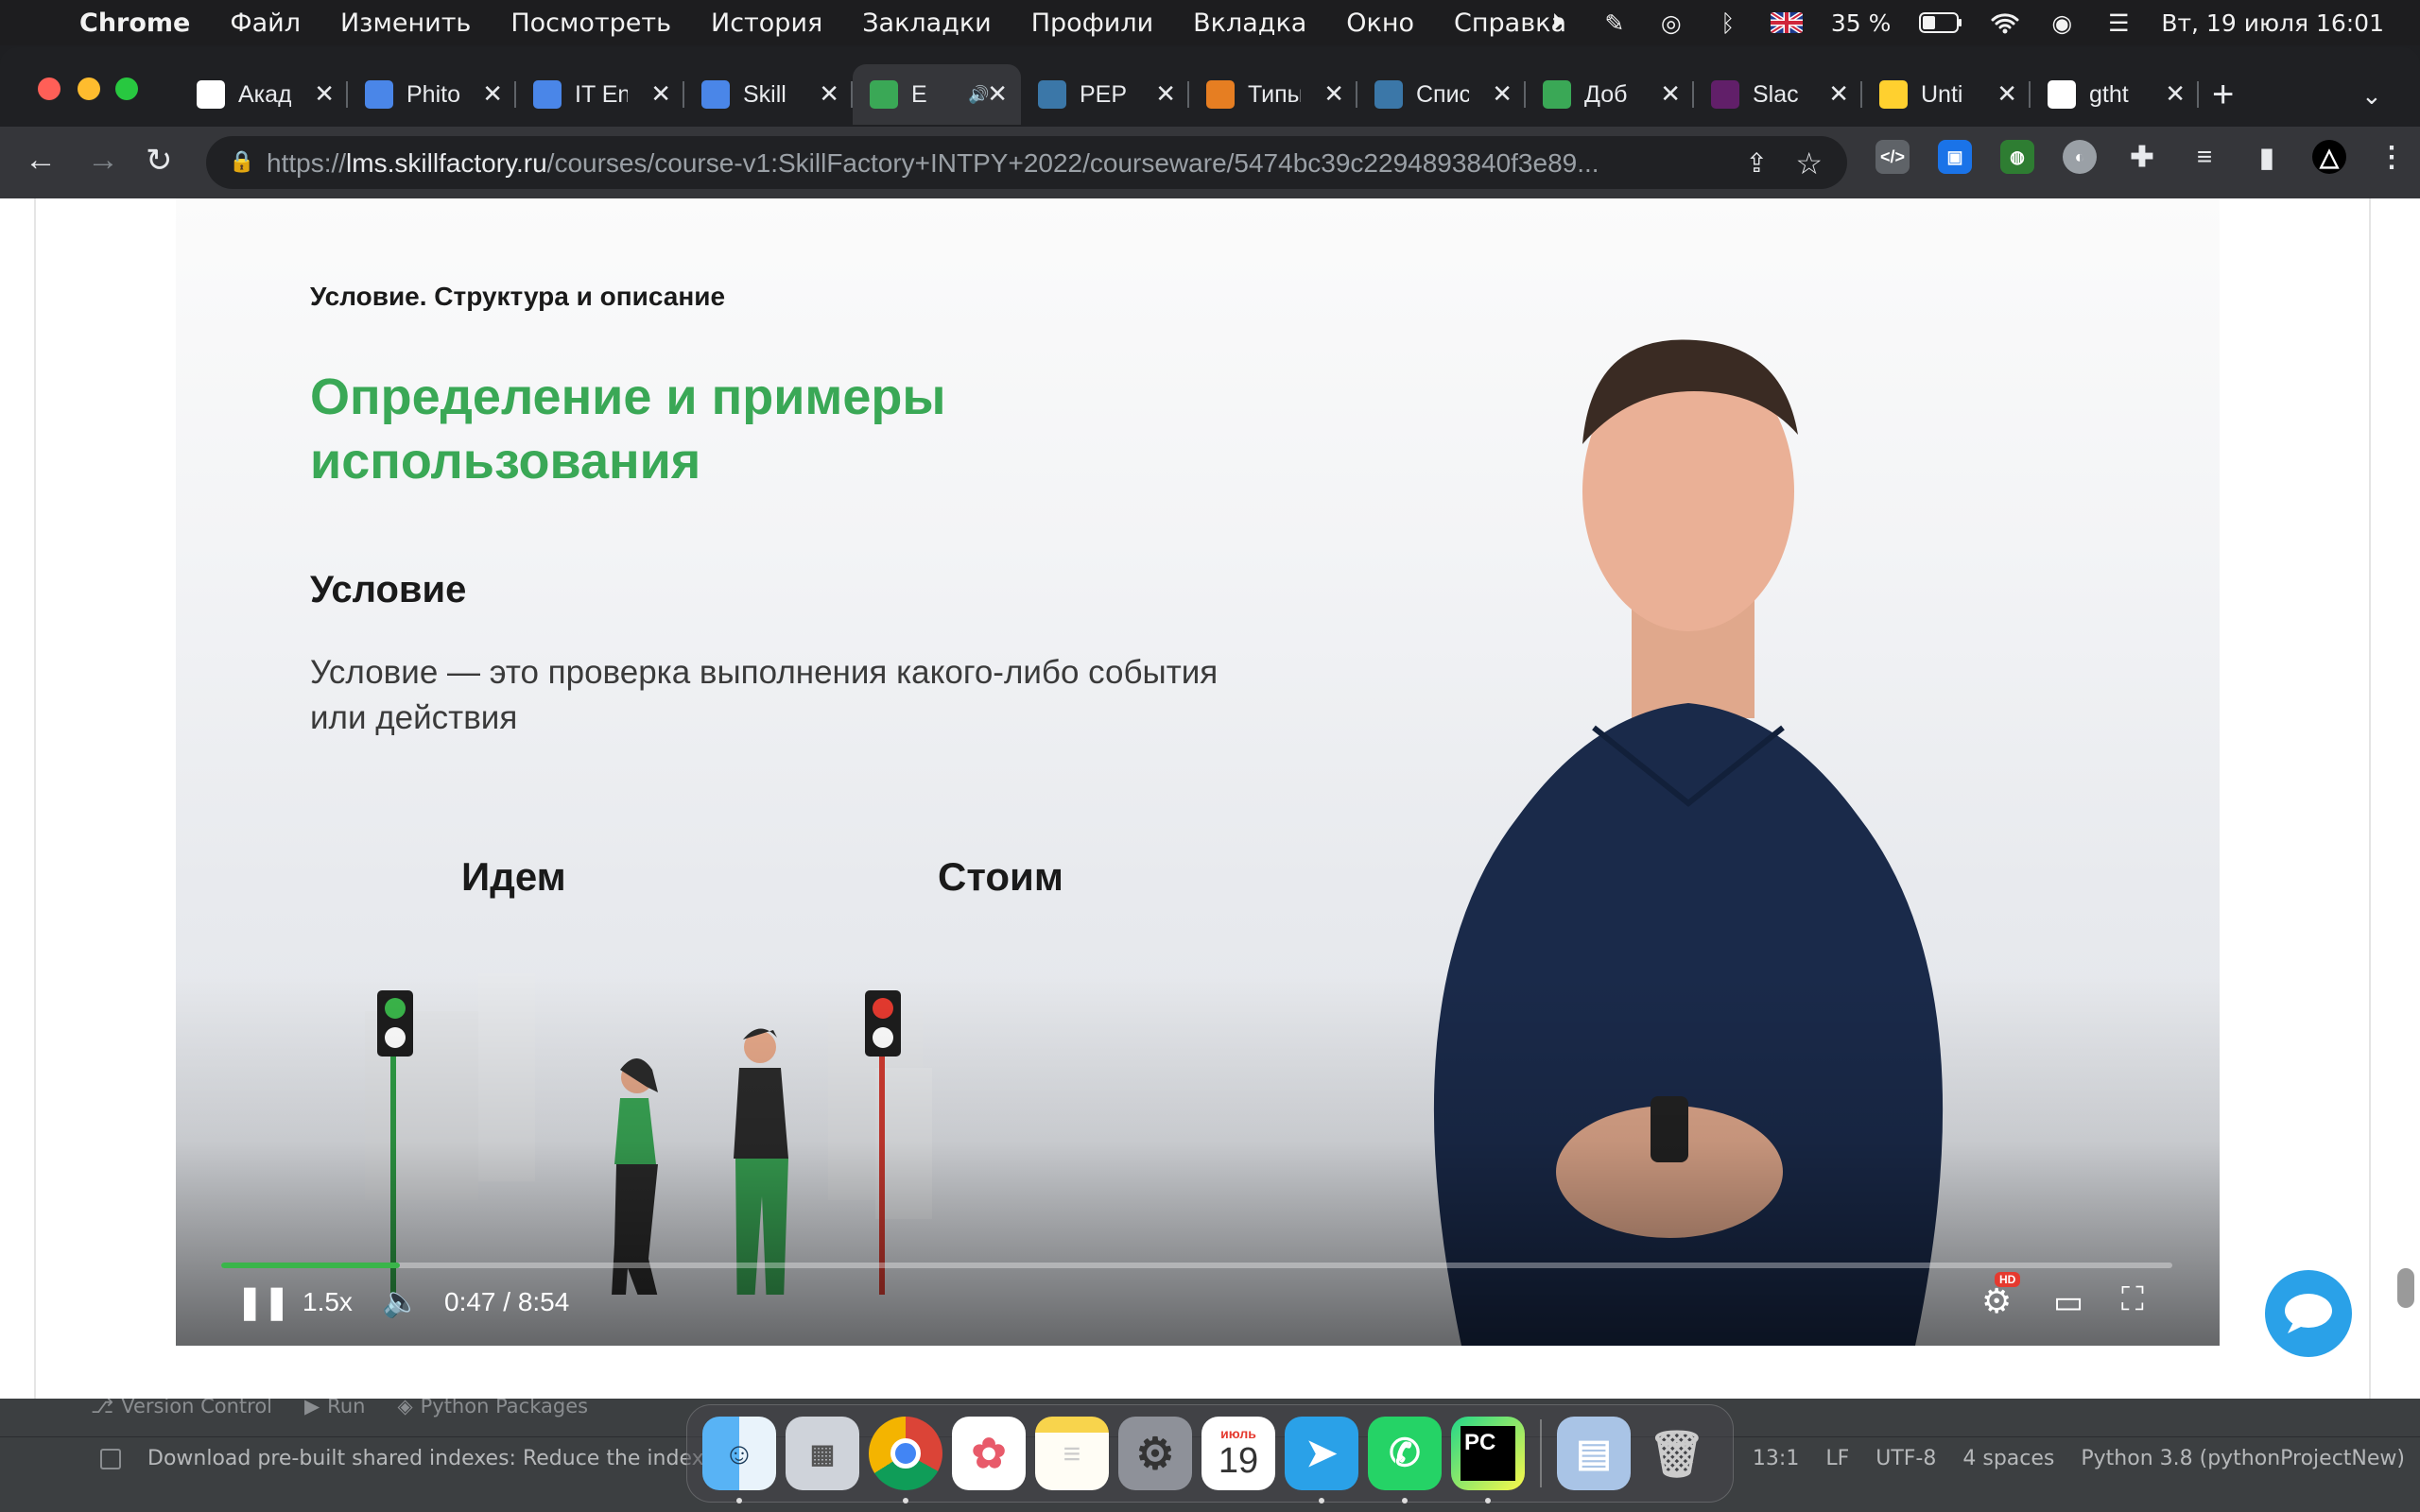  Describe the element at coordinates (1380, 23) in the screenshot. I see `menu-window: Окно` at that location.